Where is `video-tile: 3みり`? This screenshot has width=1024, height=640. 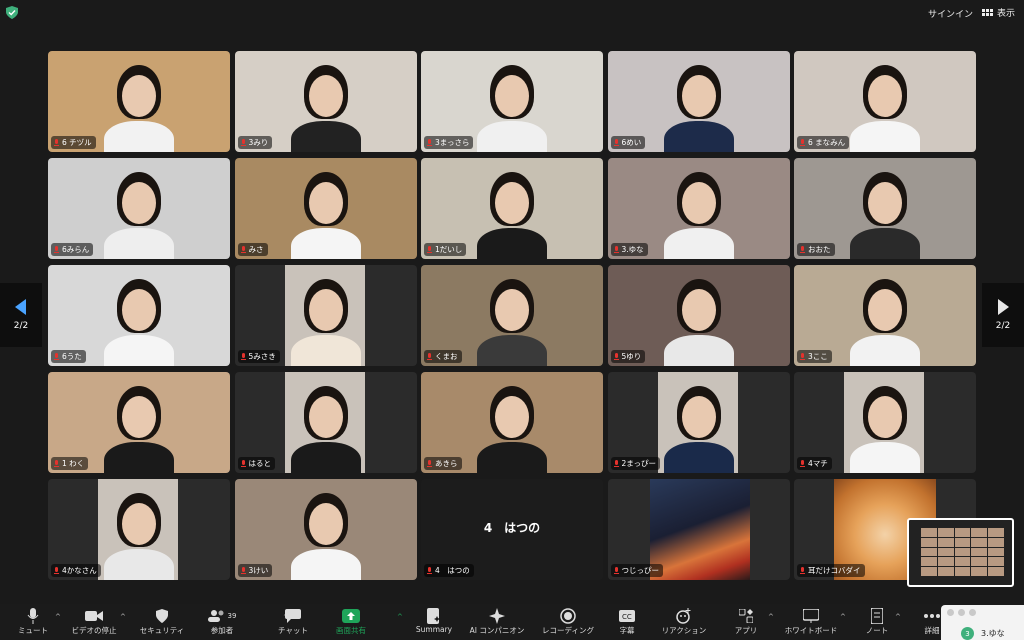 video-tile: 3みり is located at coordinates (325, 101).